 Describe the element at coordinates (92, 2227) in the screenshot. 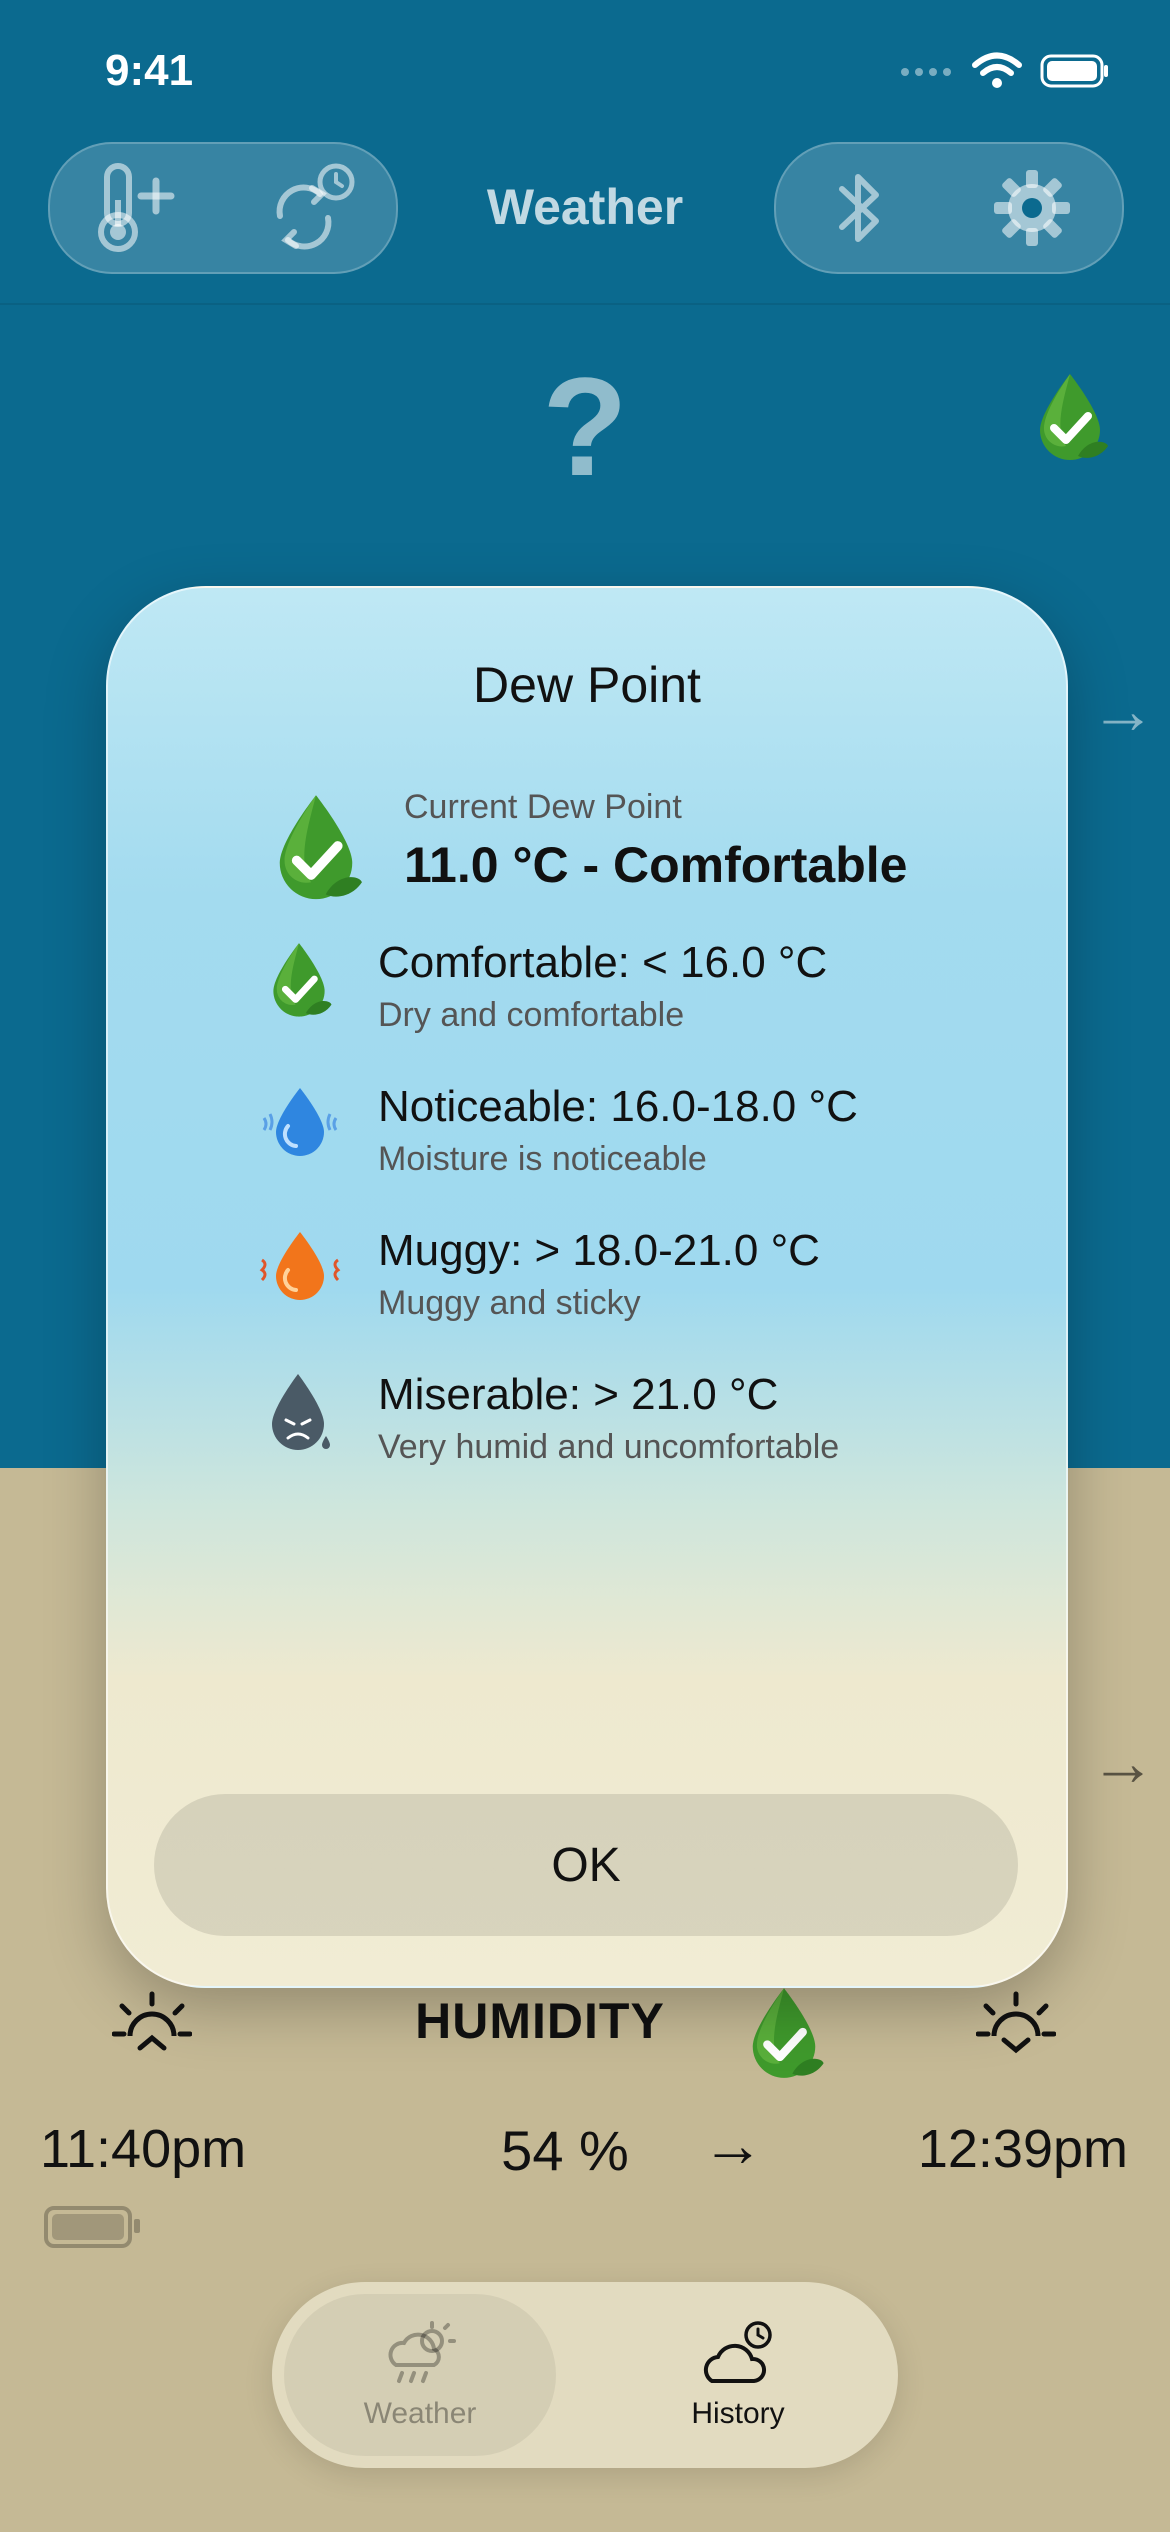

I see `sensor-battery-icon` at that location.